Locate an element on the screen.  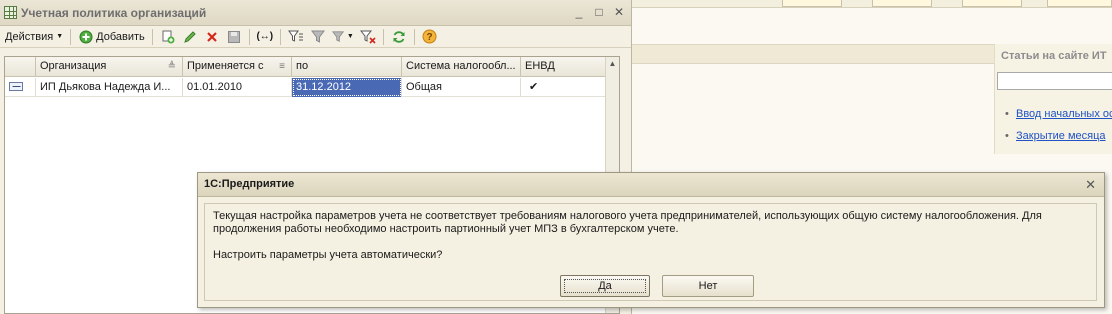
dialog-close-icon: ✕ is located at coordinates (1090, 185).